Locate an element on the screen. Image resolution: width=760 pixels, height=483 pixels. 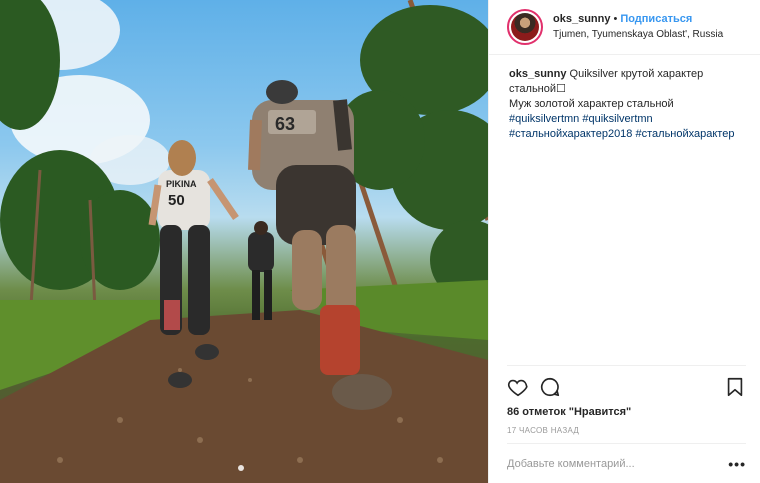
likes-count: 86 отметок "Нравится" is located at coordinates (626, 412).